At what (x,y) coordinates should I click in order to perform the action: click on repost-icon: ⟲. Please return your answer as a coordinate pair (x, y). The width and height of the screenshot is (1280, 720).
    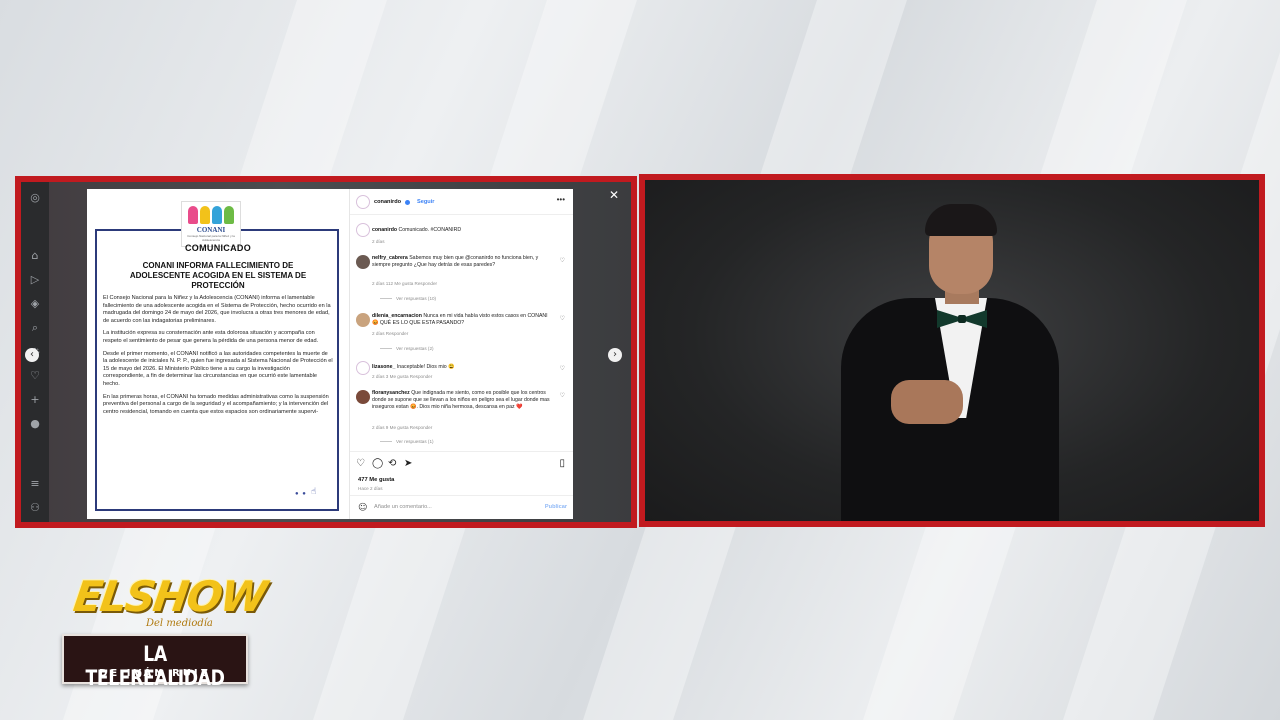
    Looking at the image, I should click on (392, 463).